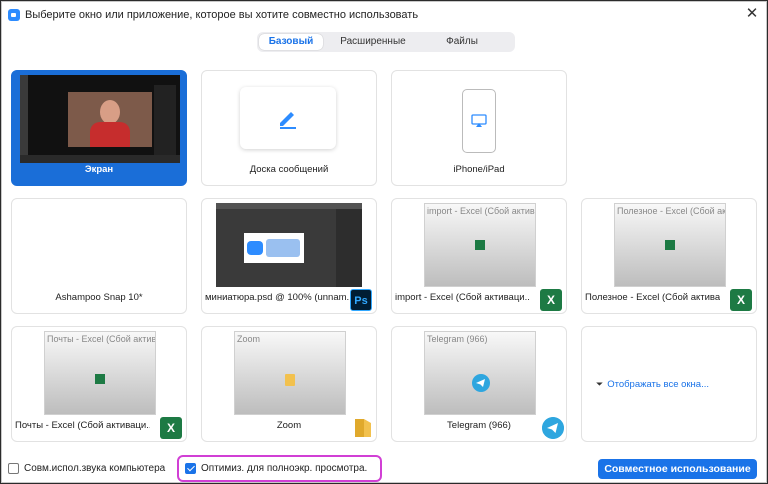 This screenshot has height=484, width=768. Describe the element at coordinates (291, 42) in the screenshot. I see `tab-basic: Базовый` at that location.